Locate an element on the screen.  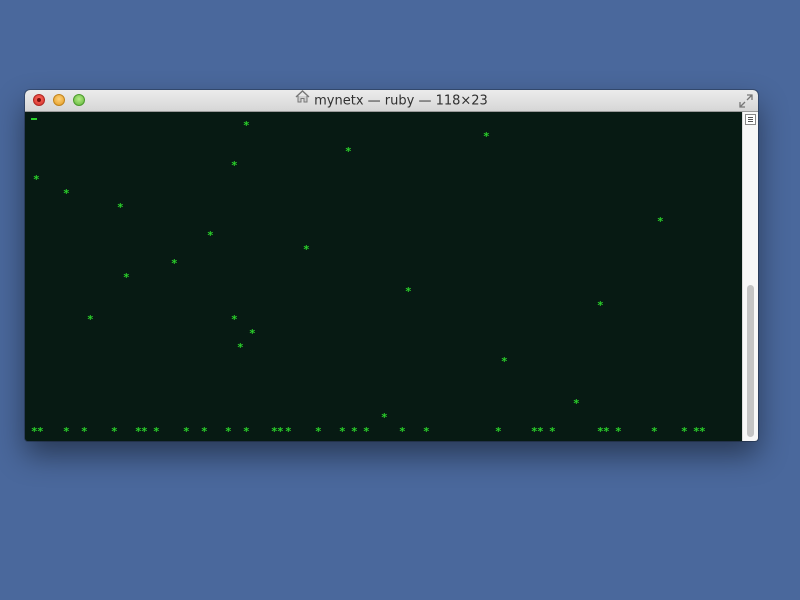
scrollbar-thumb is located at coordinates (750, 361).